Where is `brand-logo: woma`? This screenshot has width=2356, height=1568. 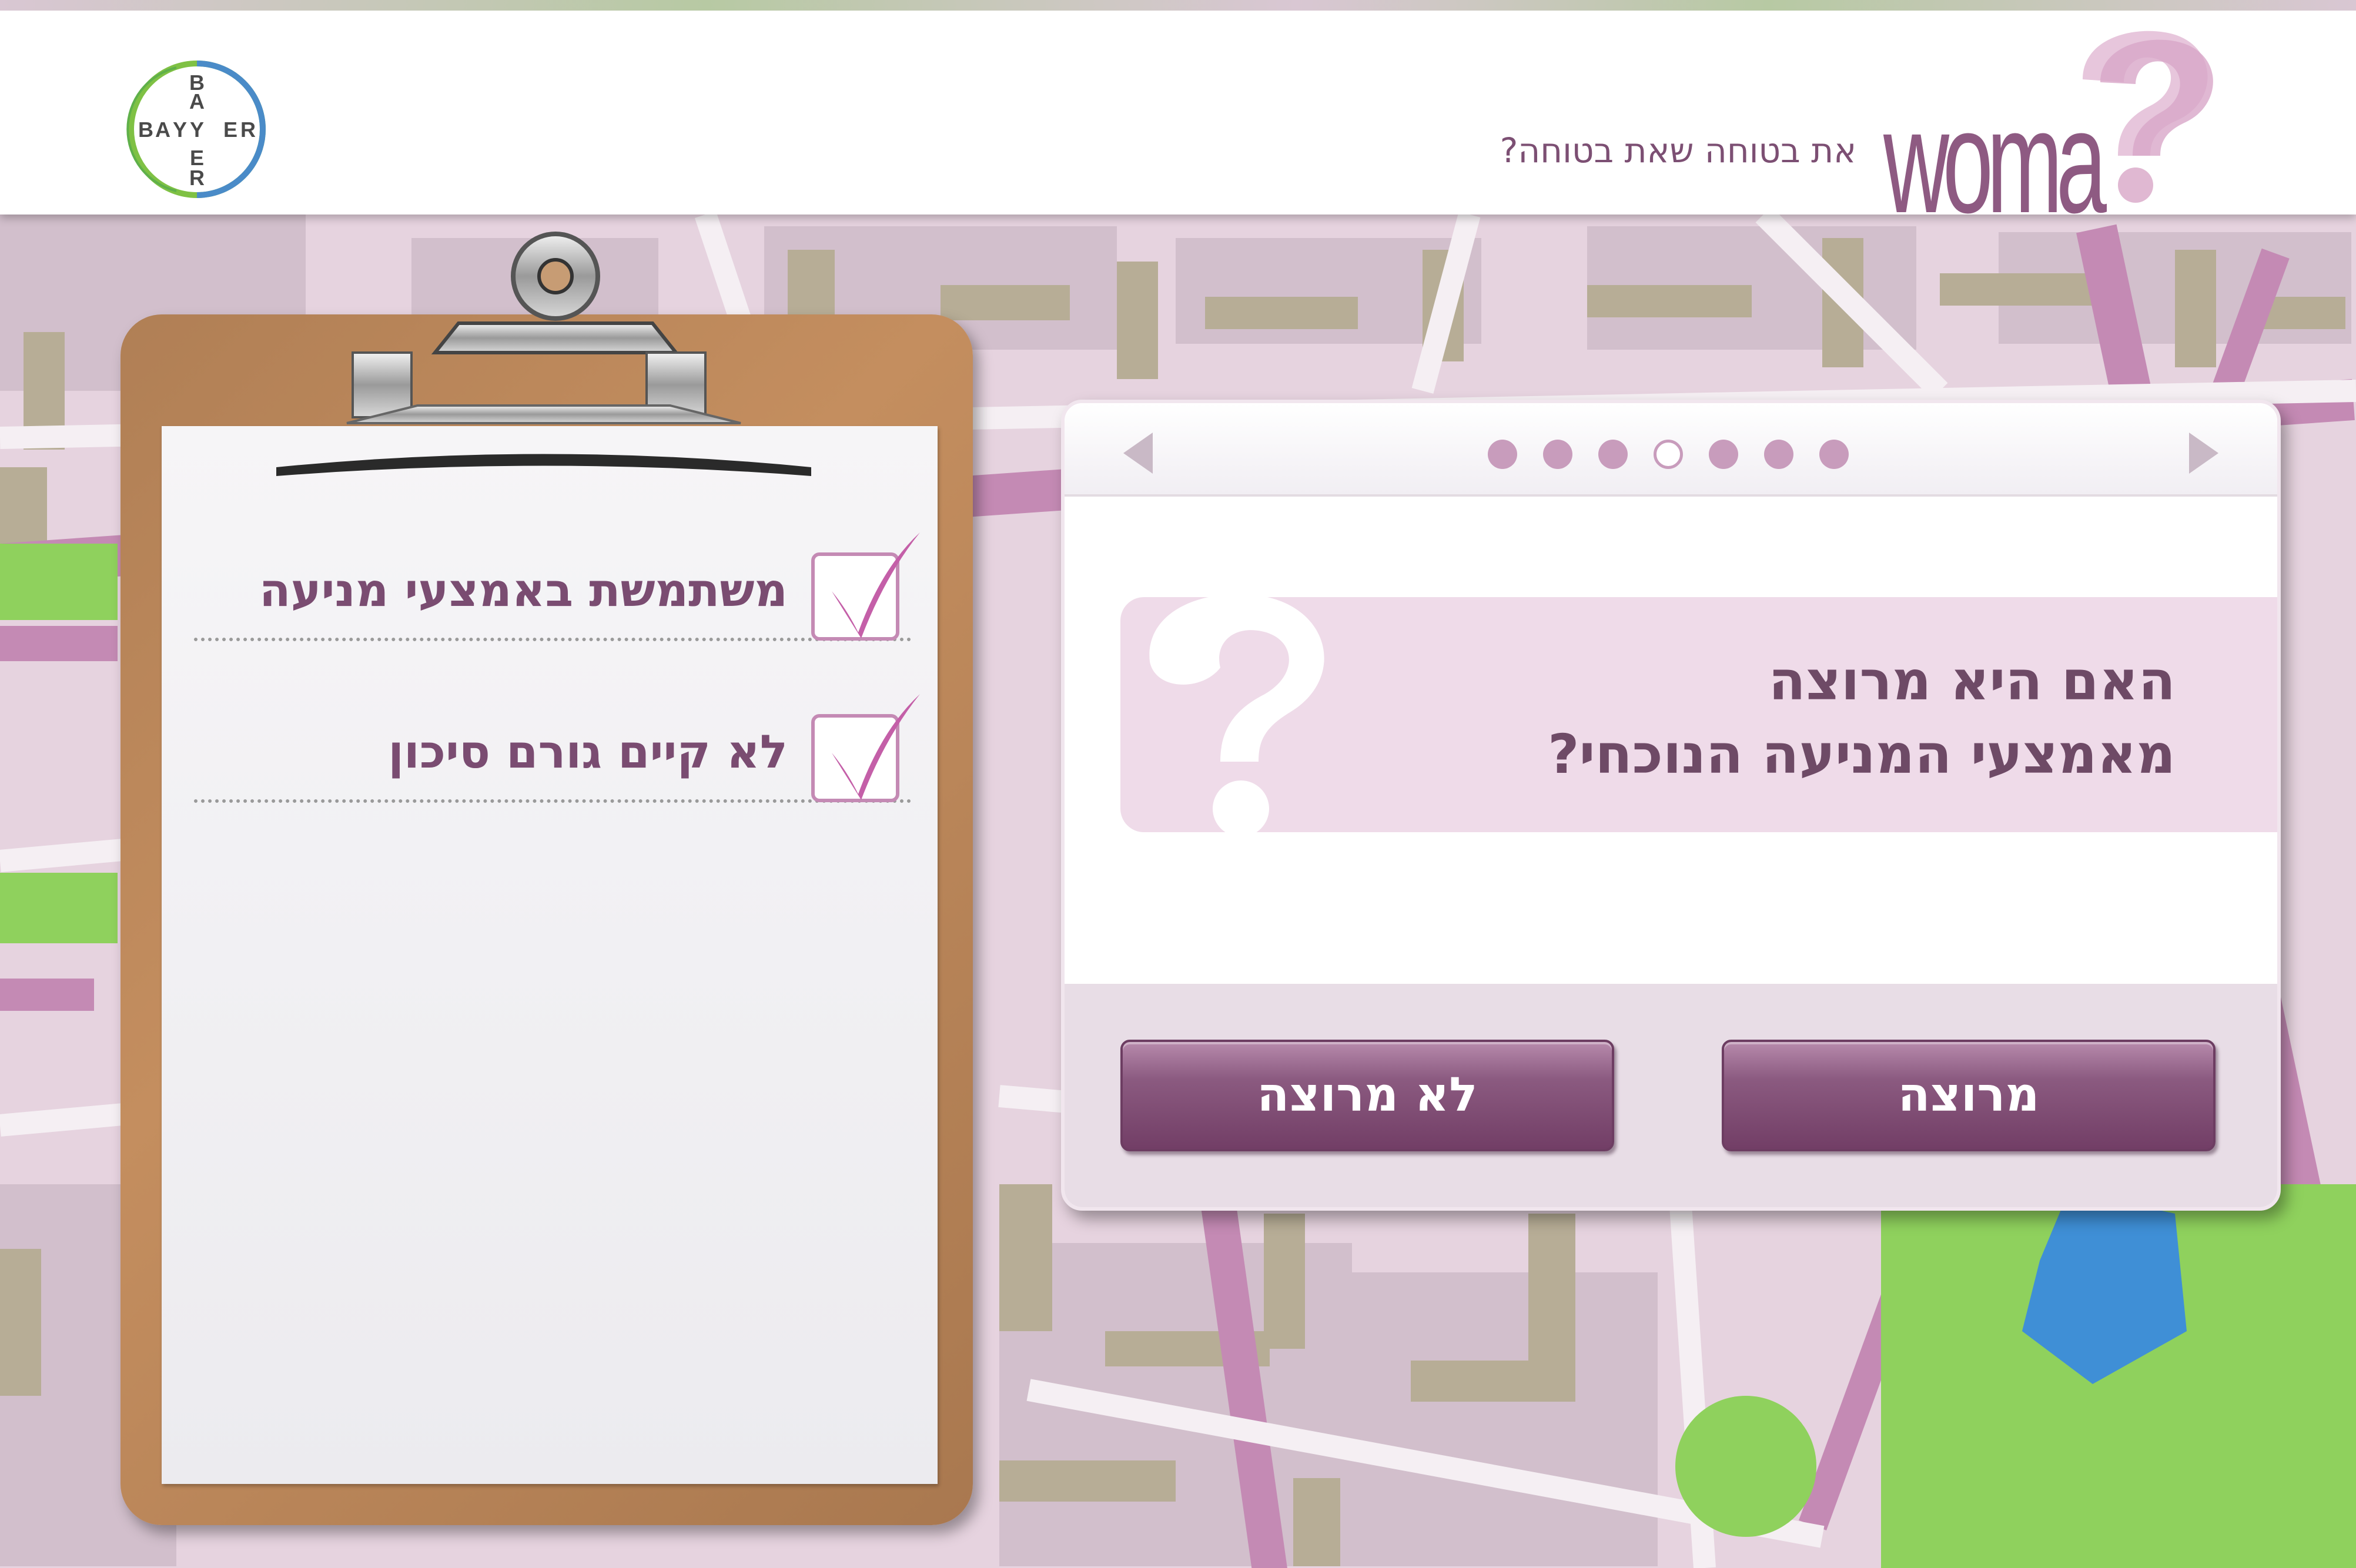 brand-logo: woma is located at coordinates (1853, 129).